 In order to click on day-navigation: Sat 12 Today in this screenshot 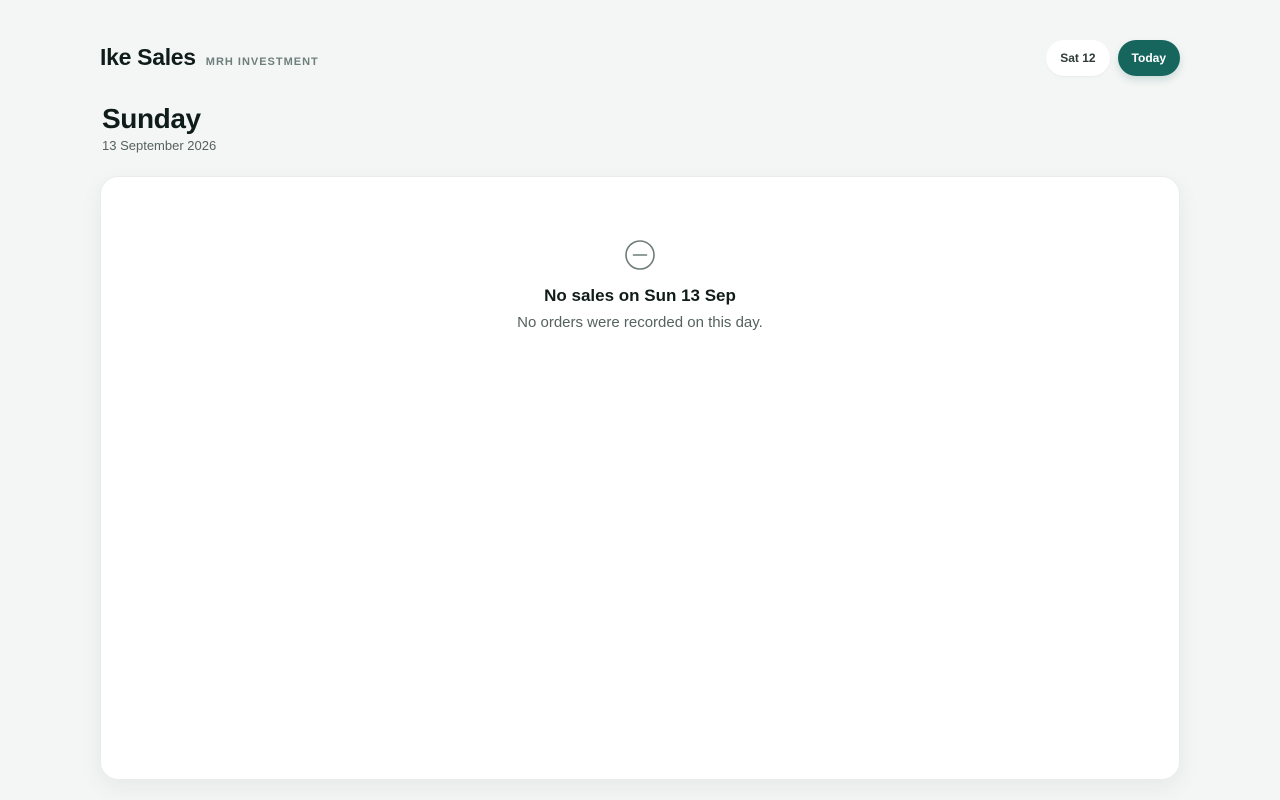, I will do `click(1113, 58)`.